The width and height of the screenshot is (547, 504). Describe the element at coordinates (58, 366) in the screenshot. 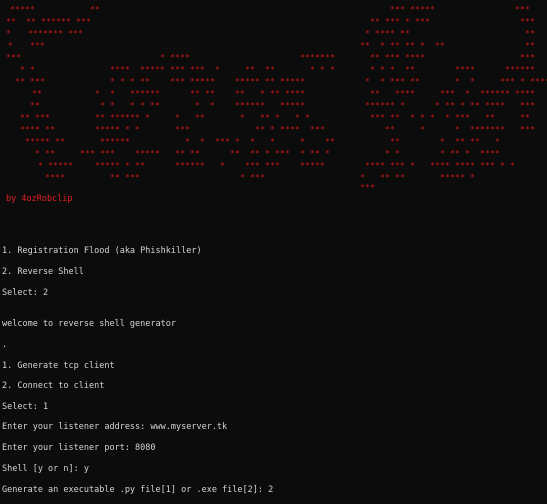

I see `submenu-option-generate-tcp-client: 1. Generate tcp client` at that location.